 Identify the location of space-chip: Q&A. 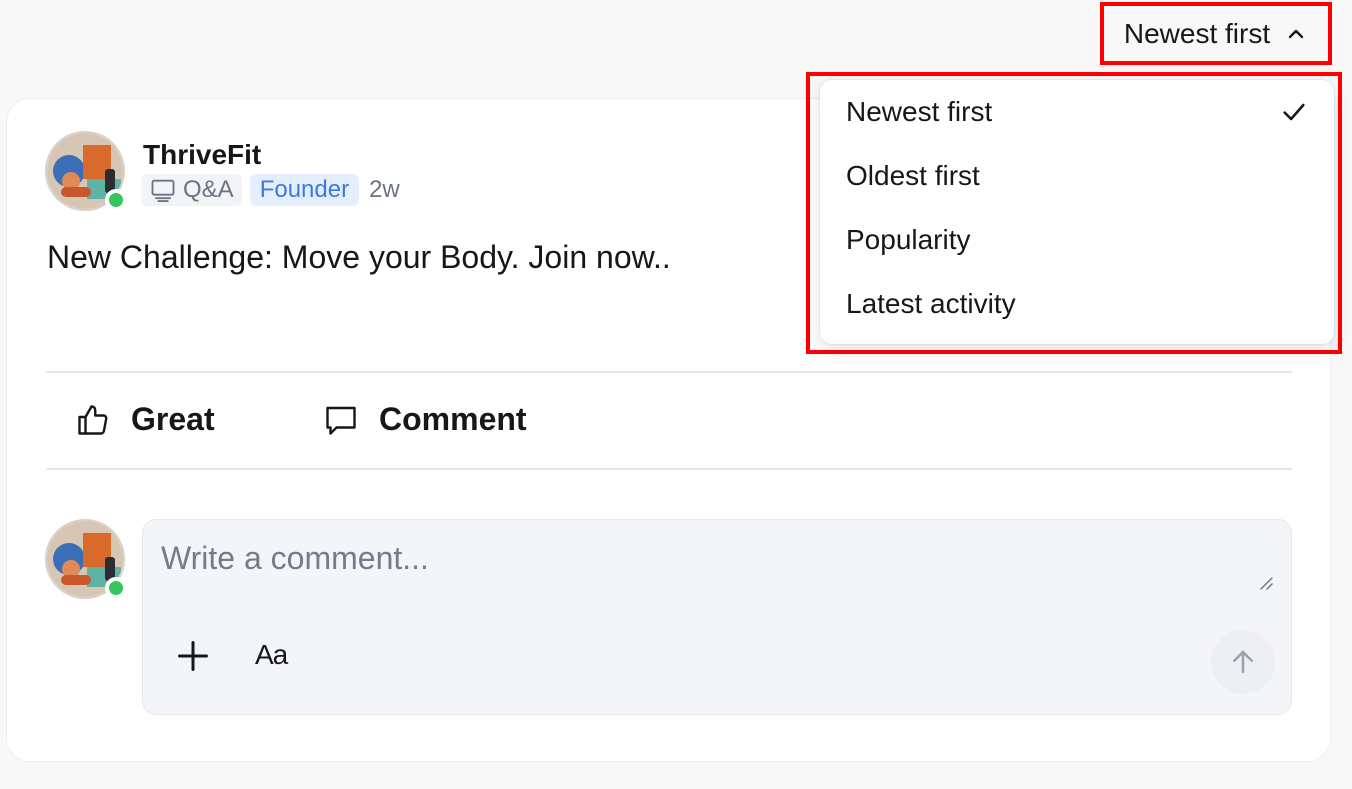
(191, 190).